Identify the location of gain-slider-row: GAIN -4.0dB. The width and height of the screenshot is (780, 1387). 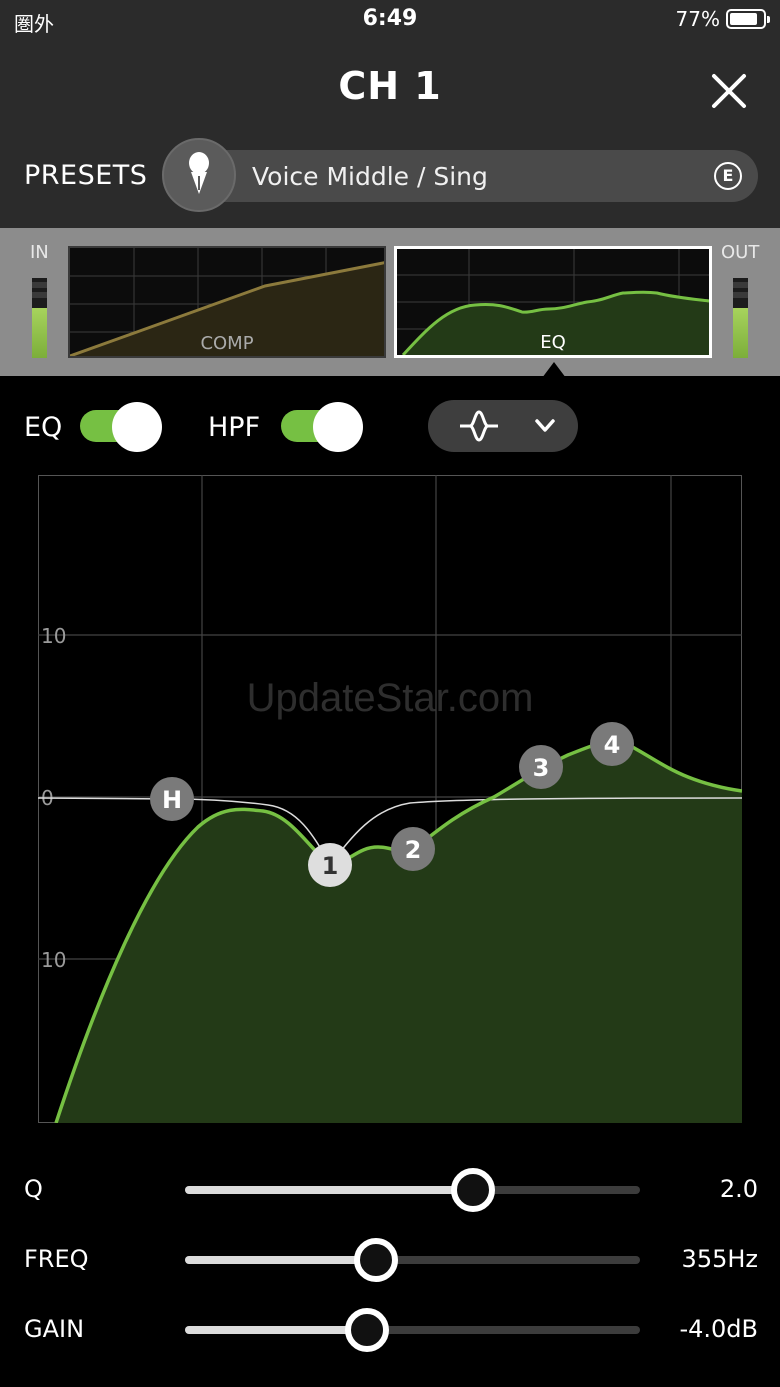
(390, 1330).